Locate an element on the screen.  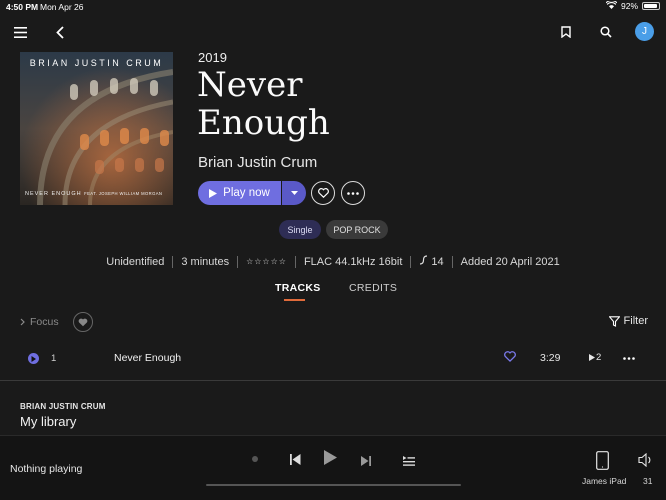
track-versions-count: 2 is located at coordinates (599, 357).